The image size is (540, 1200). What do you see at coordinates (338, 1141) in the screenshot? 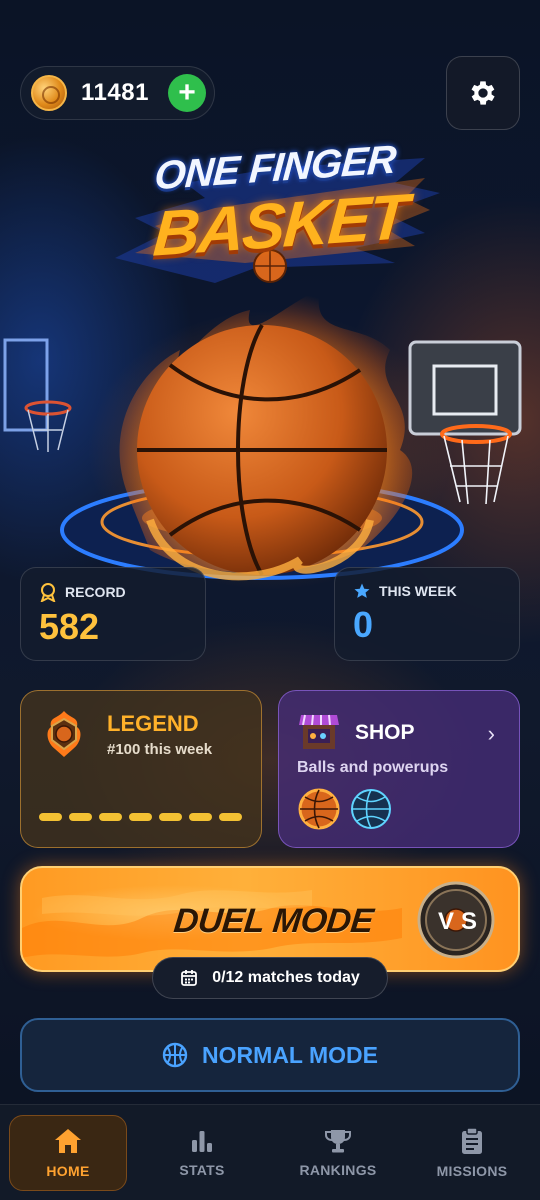
I see `trophy-icon` at bounding box center [338, 1141].